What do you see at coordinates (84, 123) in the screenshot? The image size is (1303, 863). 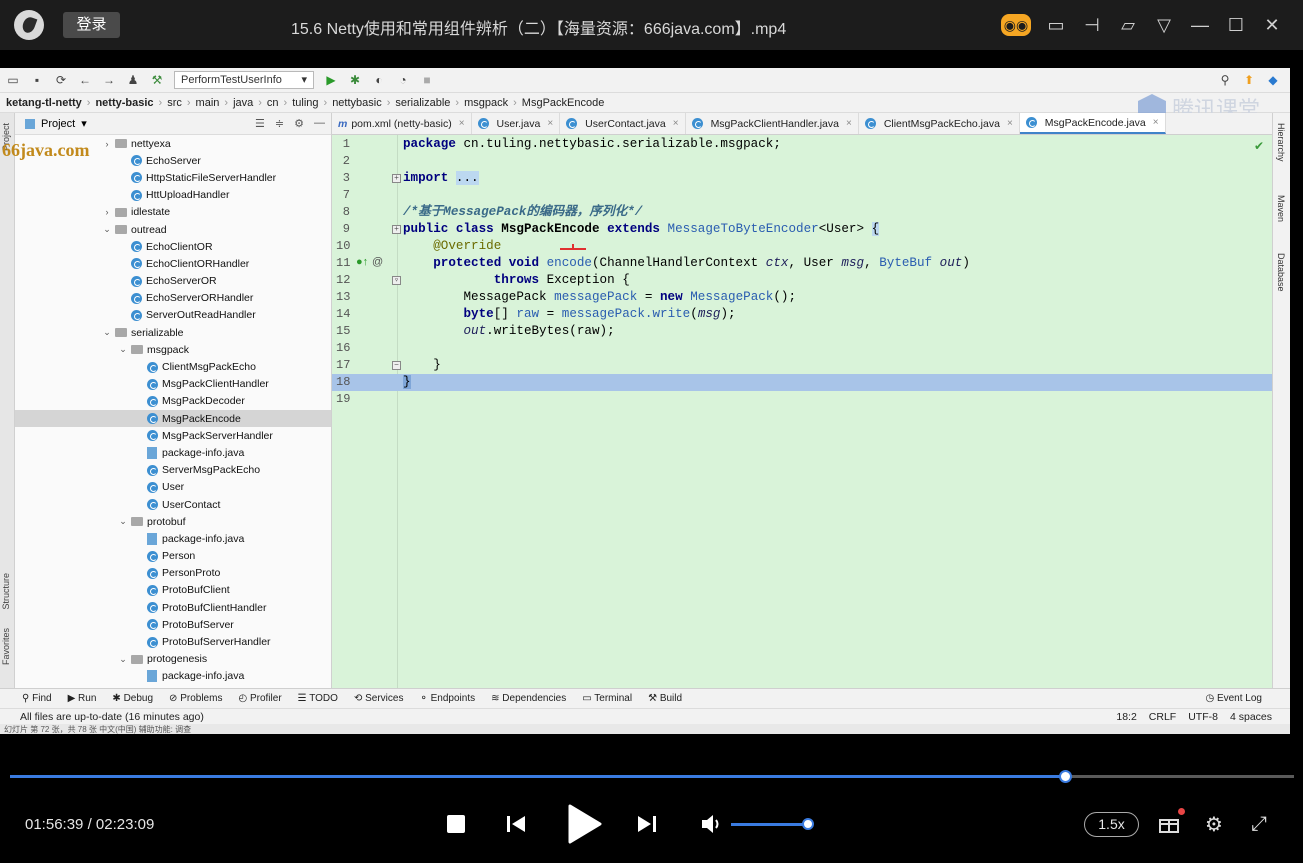 I see `chevron-down-icon: ▾` at bounding box center [84, 123].